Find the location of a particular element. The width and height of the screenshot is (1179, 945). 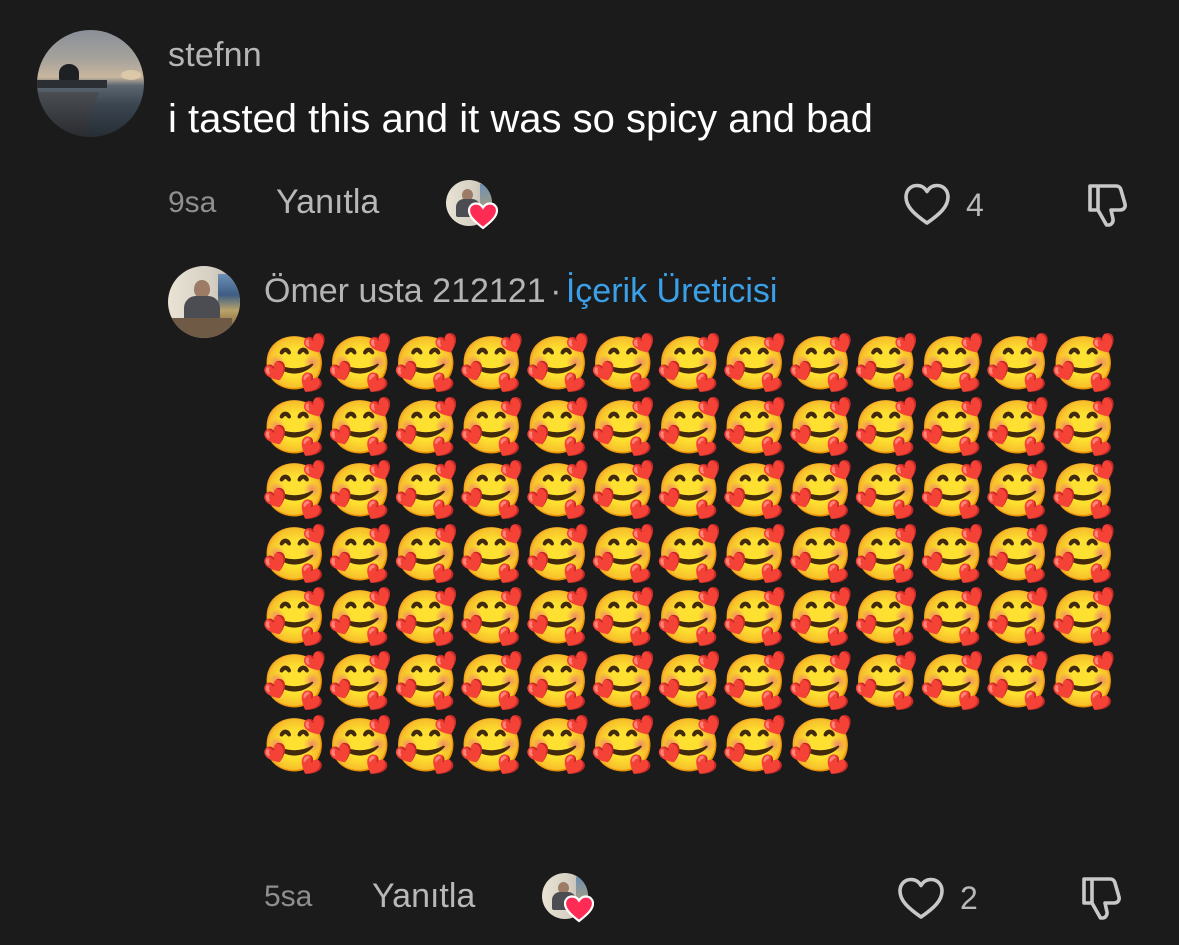

reply-username: Ömer usta 212121 is located at coordinates (405, 291).